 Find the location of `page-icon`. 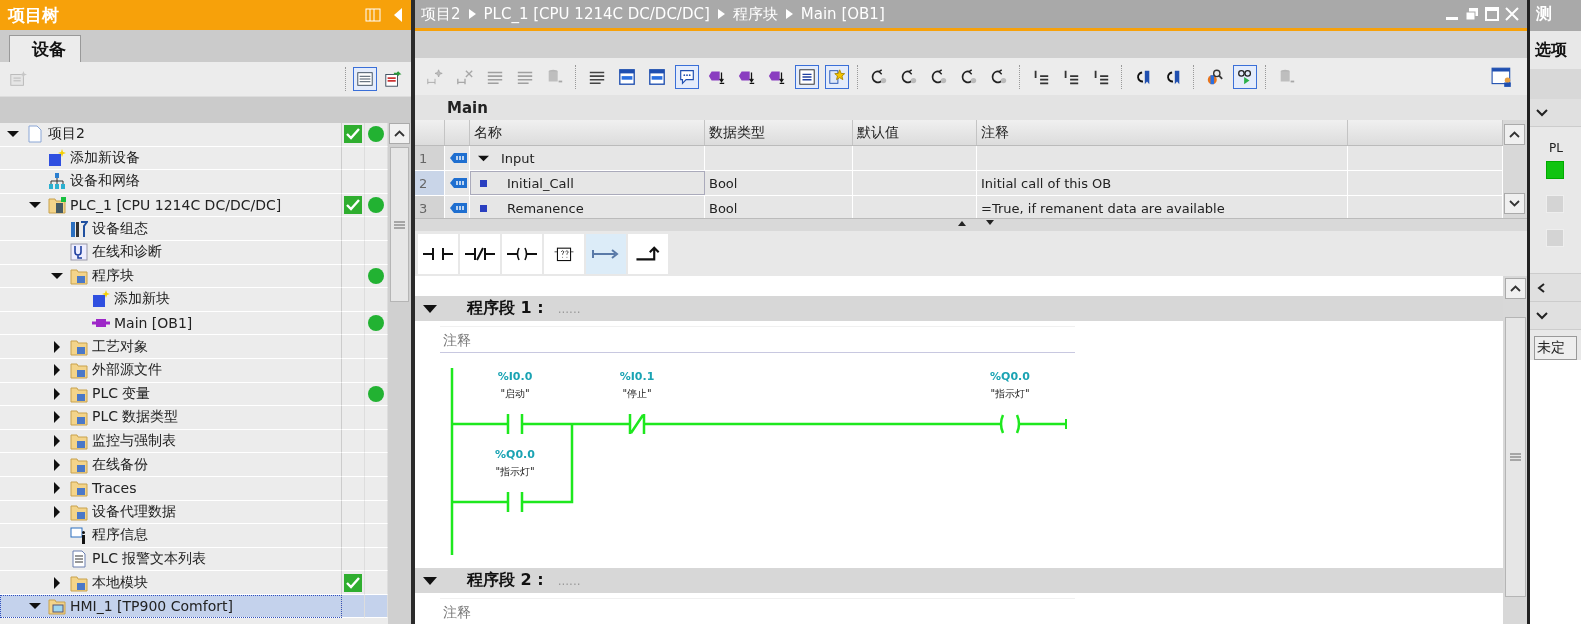

page-icon is located at coordinates (35, 134).